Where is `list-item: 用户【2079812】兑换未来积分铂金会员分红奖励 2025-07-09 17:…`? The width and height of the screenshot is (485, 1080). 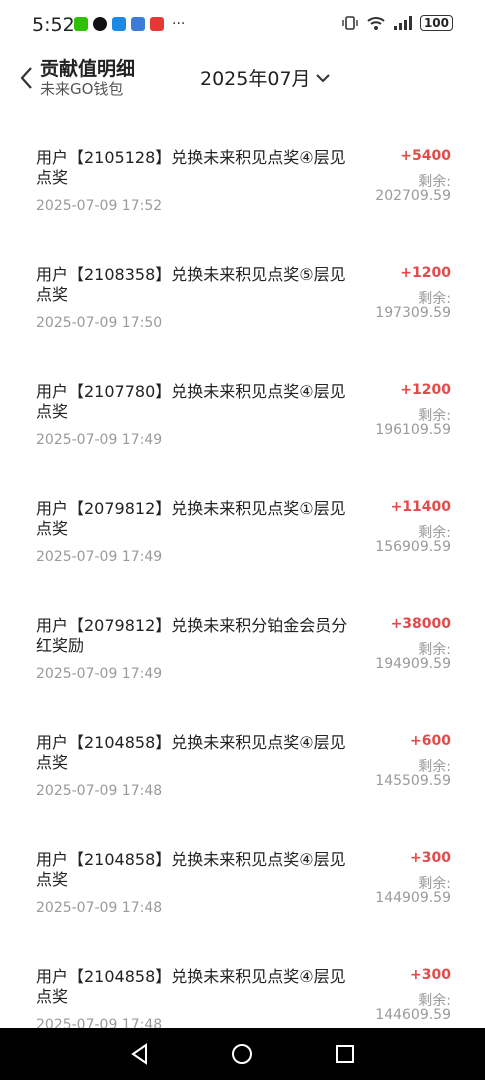 list-item: 用户【2079812】兑换未来积分铂金会员分红奖励 2025-07-09 17:… is located at coordinates (242, 634).